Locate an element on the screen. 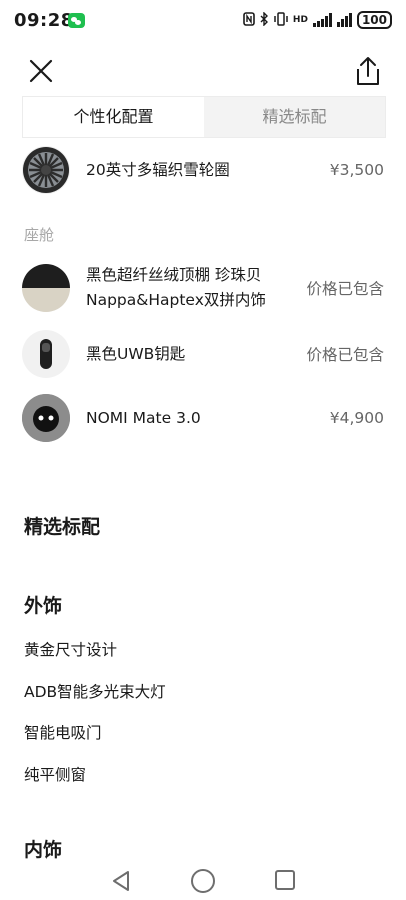  share-icon is located at coordinates (368, 71).